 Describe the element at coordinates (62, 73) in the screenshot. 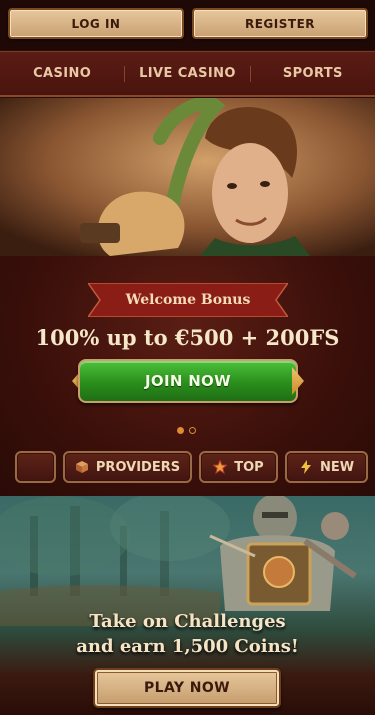

I see `nav-item-casino: CASINO` at that location.